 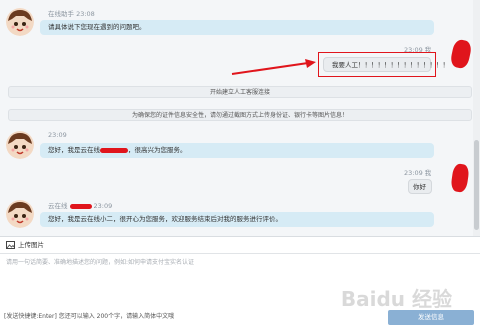 I want to click on image-icon, so click(x=10, y=245).